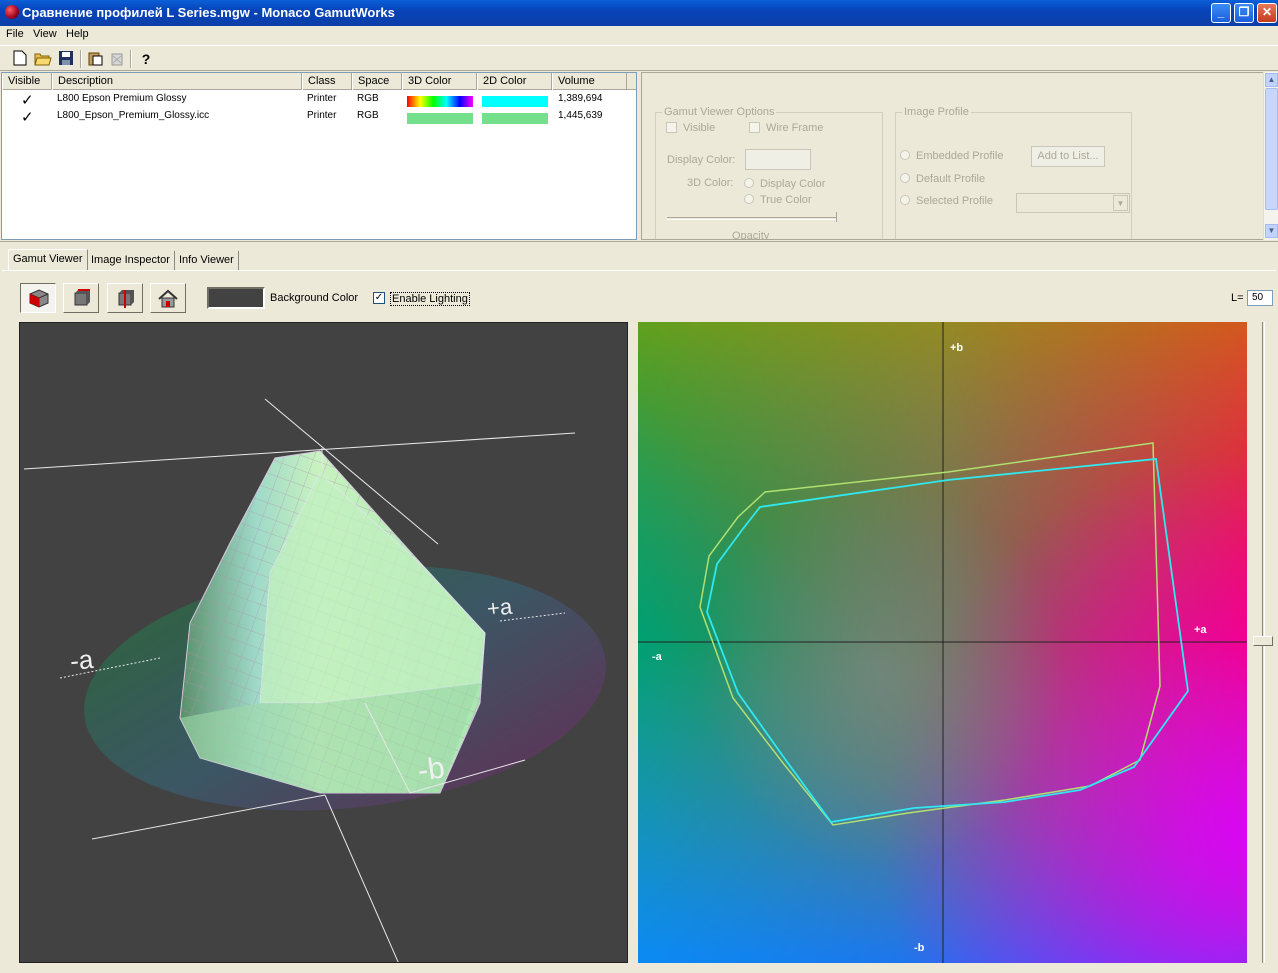 The height and width of the screenshot is (973, 1278). What do you see at coordinates (12, 12) in the screenshot?
I see `app-icon` at bounding box center [12, 12].